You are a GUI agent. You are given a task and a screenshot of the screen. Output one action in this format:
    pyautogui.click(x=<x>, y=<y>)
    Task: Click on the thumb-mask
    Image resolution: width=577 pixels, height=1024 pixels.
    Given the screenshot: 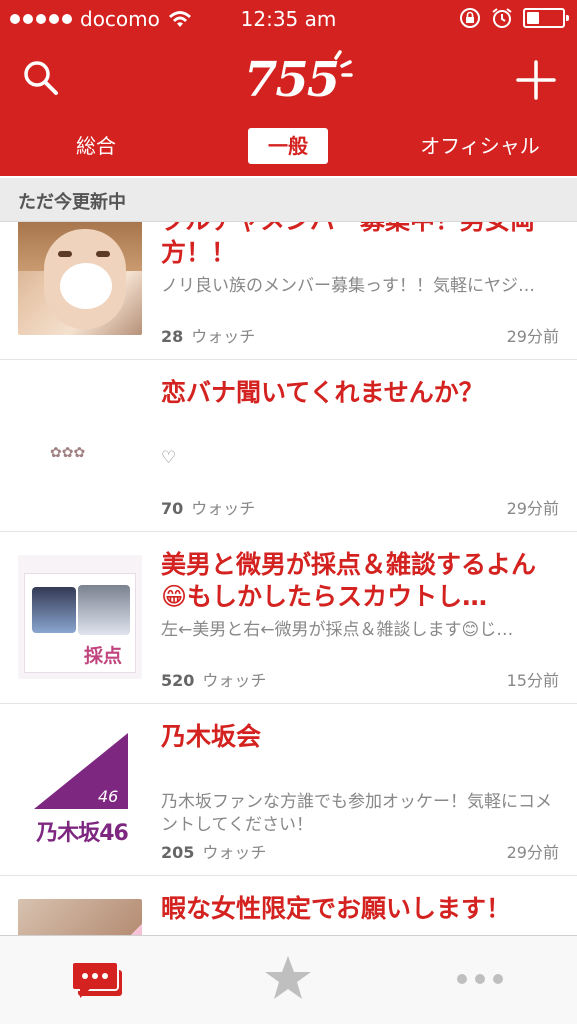 What is the action you would take?
    pyautogui.click(x=86, y=286)
    